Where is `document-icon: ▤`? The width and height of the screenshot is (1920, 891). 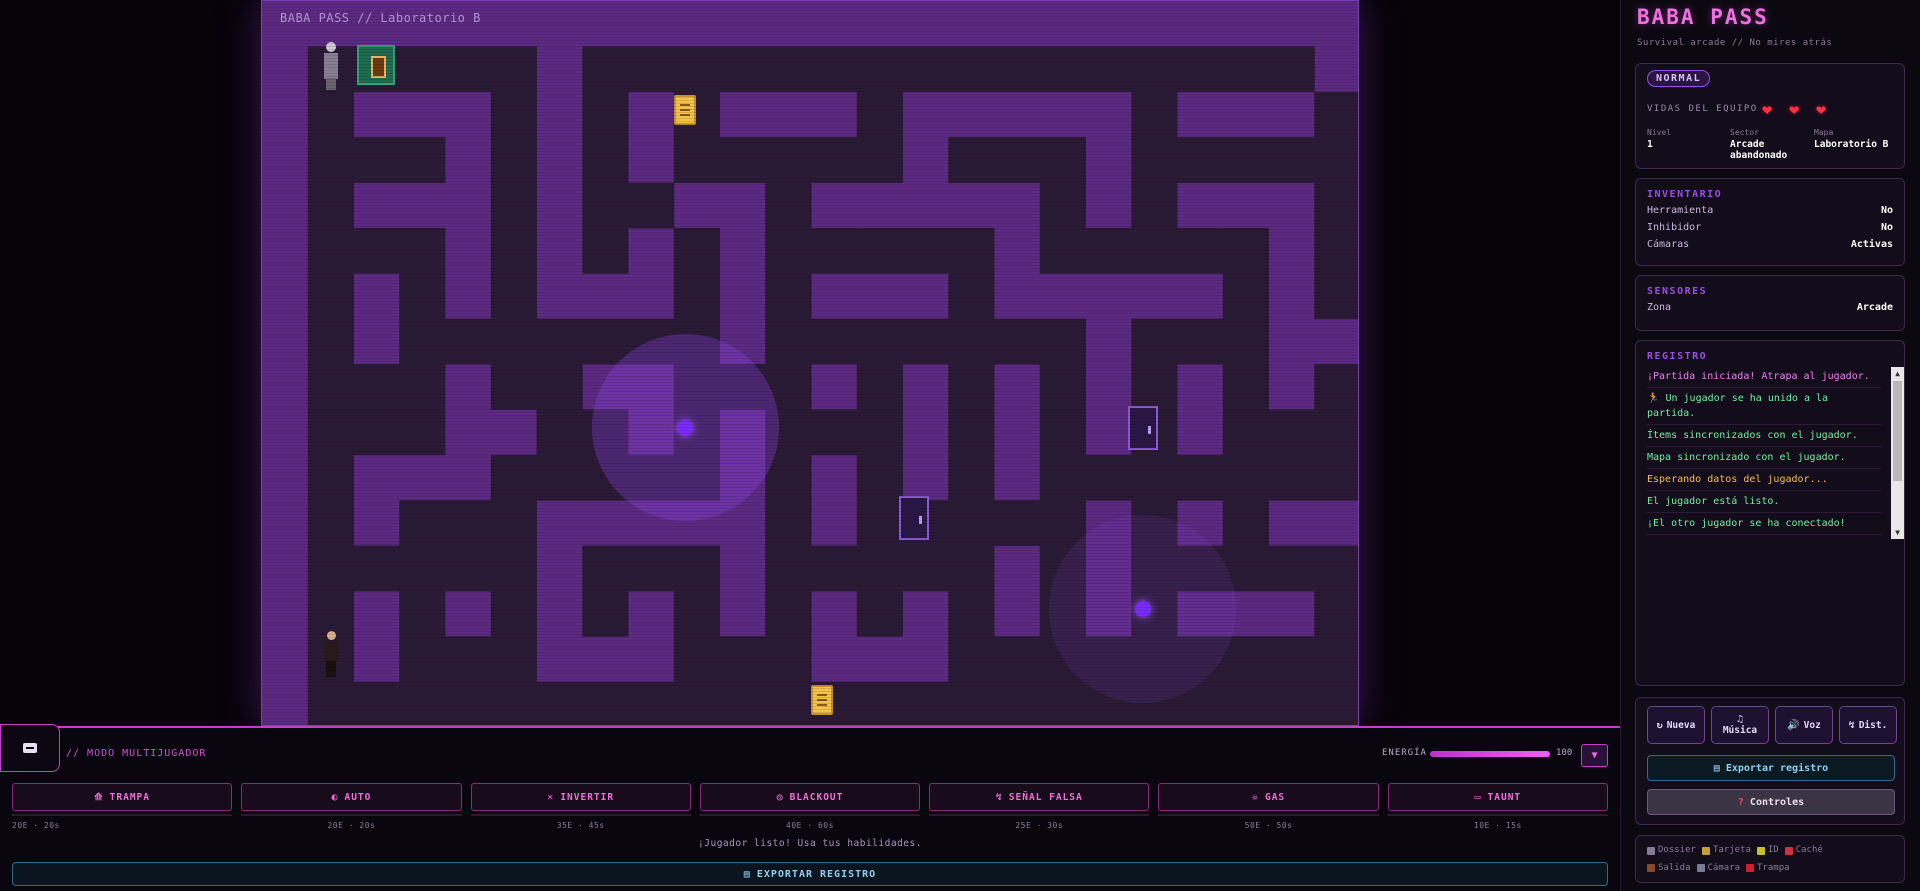 document-icon: ▤ is located at coordinates (1716, 768).